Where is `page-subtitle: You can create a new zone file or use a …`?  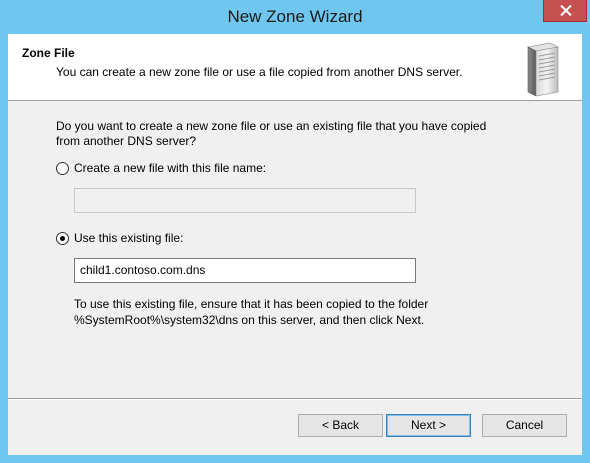
page-subtitle: You can create a new zone file or use a … is located at coordinates (259, 72).